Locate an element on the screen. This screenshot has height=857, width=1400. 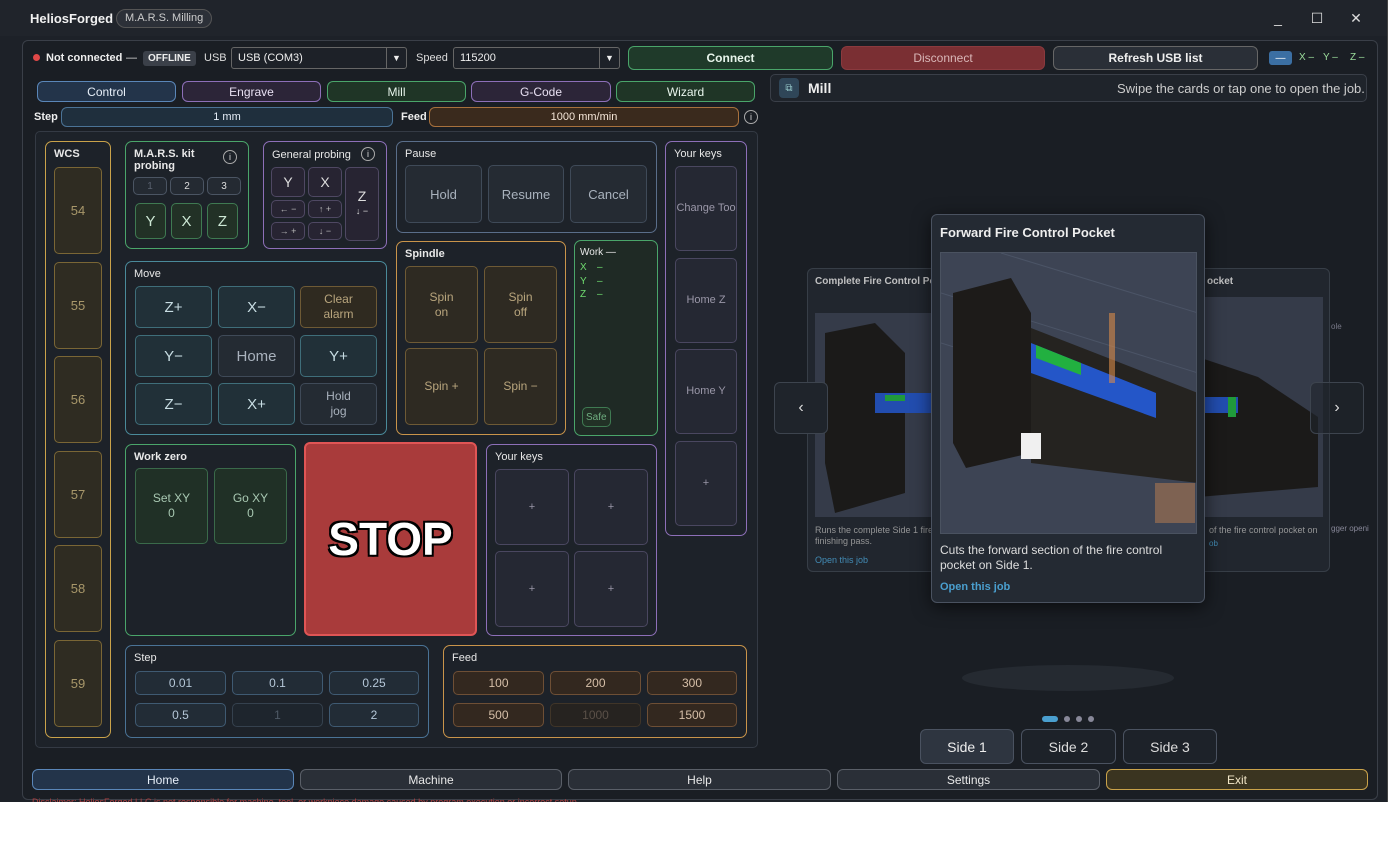
home-y-key: Home Y is located at coordinates (706, 391).